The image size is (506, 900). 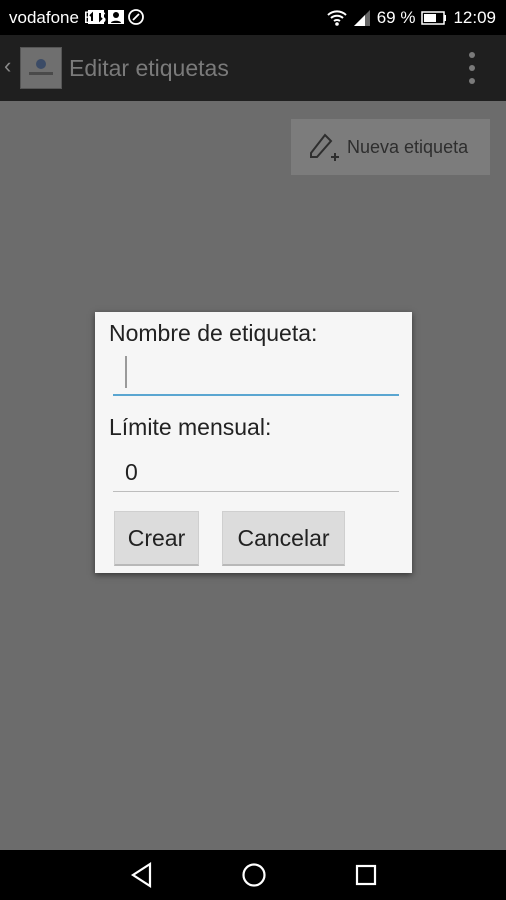 What do you see at coordinates (408, 147) in the screenshot?
I see `new-label-text: Nueva etiqueta` at bounding box center [408, 147].